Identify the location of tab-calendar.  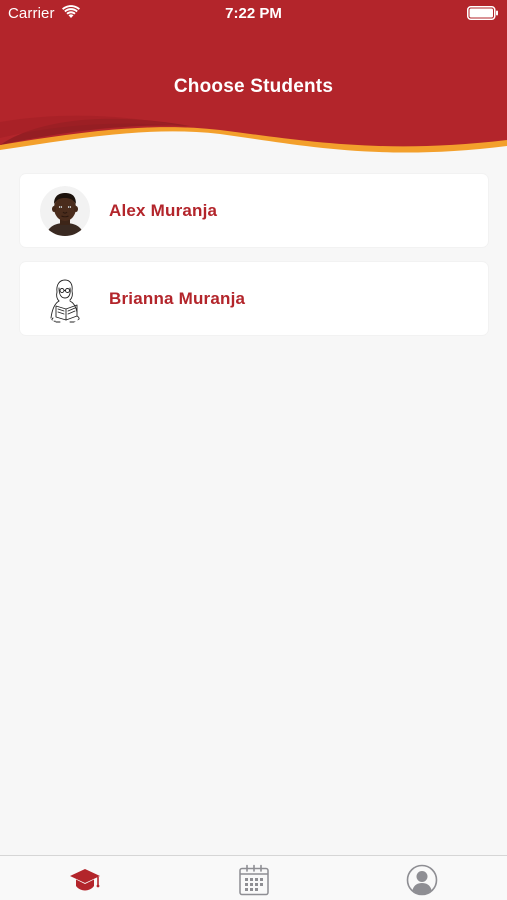
(254, 880).